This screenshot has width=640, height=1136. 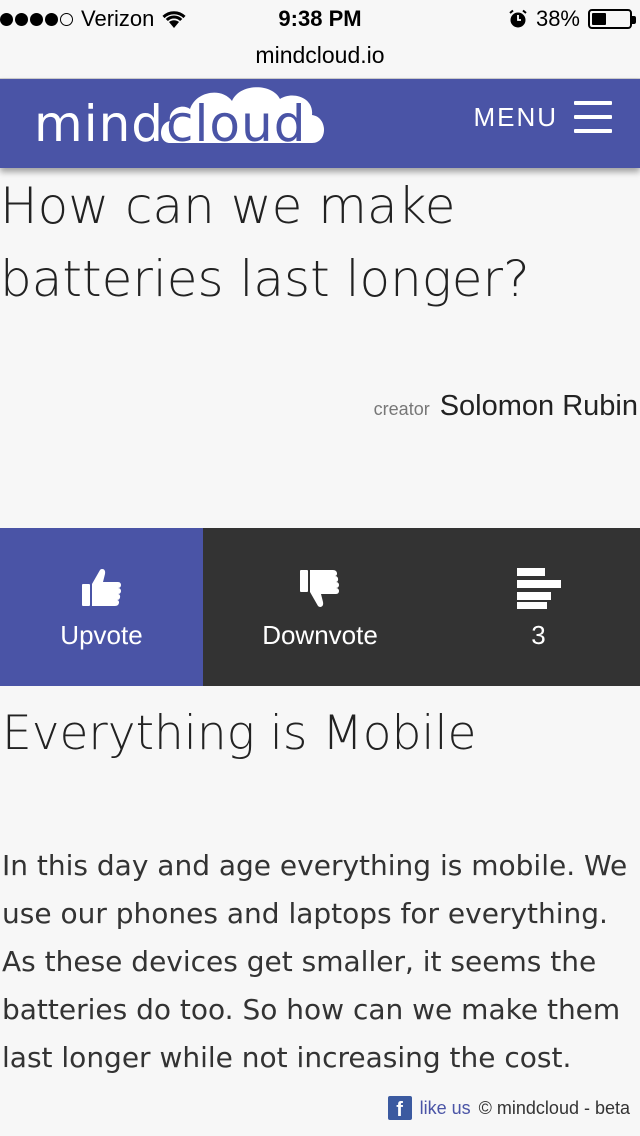 I want to click on copyright-text: © mindcloud - beta, so click(x=554, y=1107).